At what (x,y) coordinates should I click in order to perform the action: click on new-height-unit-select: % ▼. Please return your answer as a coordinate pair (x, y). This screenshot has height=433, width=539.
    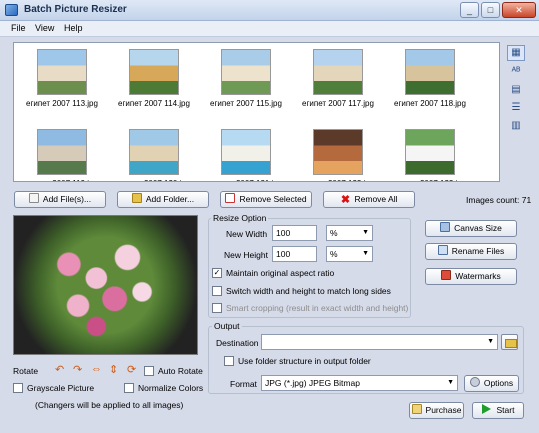
    Looking at the image, I should click on (349, 254).